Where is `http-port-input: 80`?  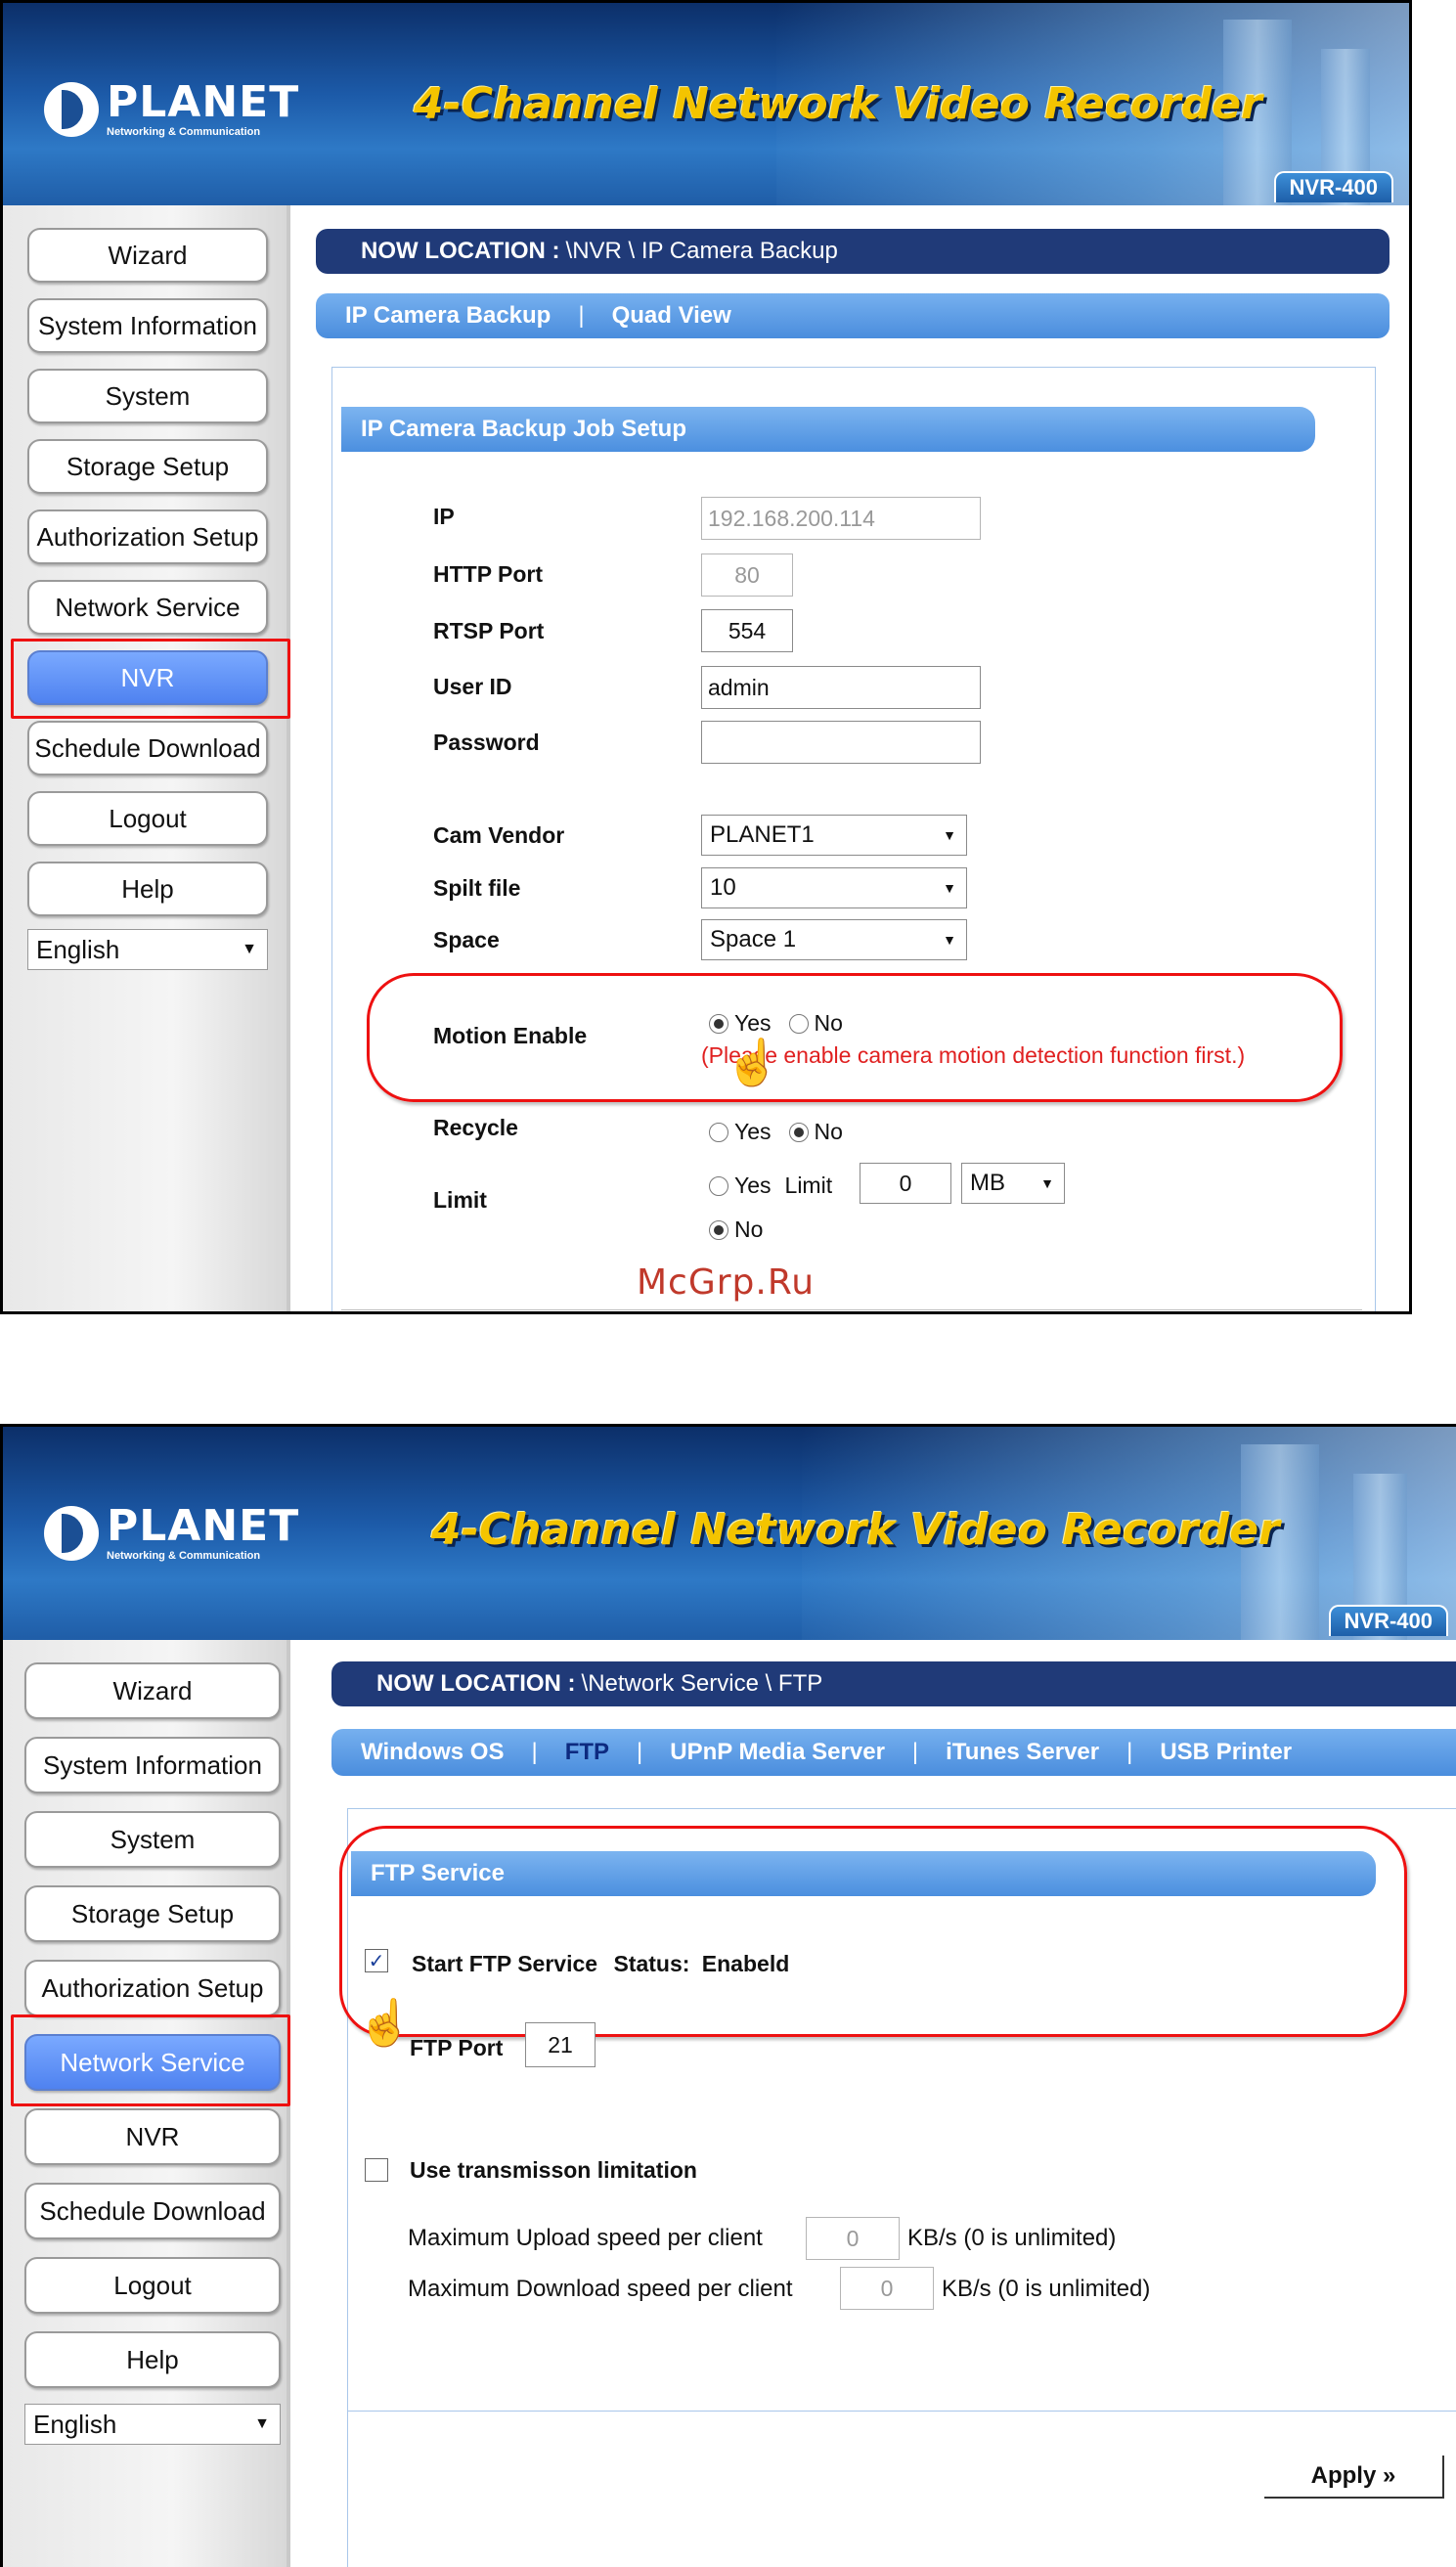
http-port-input: 80 is located at coordinates (747, 575).